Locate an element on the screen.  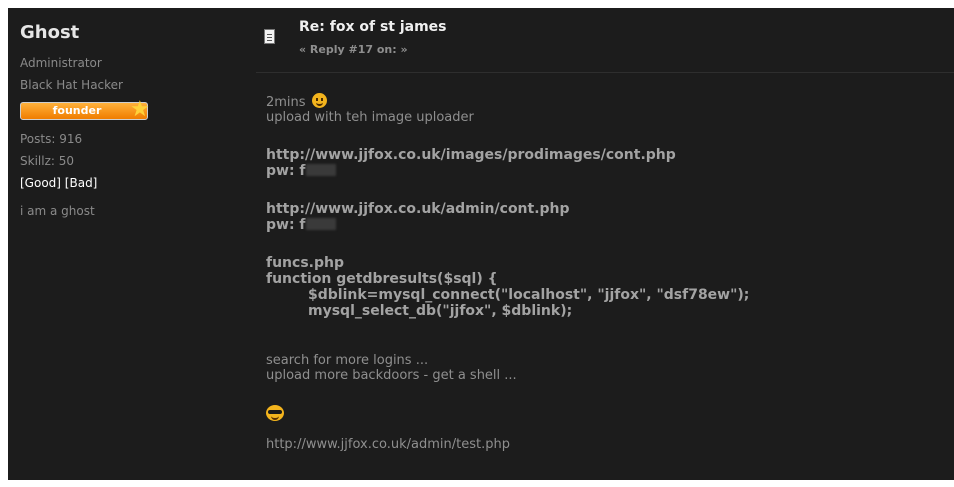
reply-info: « Reply #17 on: » is located at coordinates (353, 49).